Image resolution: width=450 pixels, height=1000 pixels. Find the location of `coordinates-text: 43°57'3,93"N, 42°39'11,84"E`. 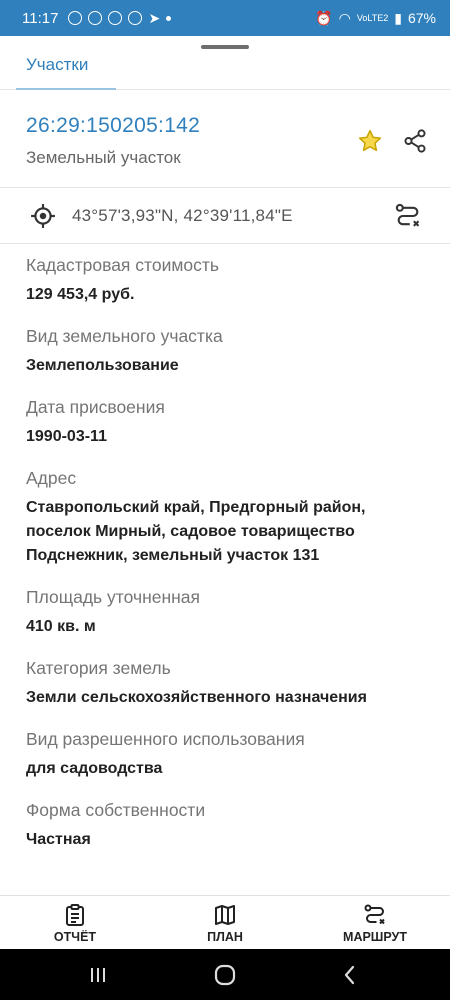

coordinates-text: 43°57'3,93"N, 42°39'11,84"E is located at coordinates (182, 216).